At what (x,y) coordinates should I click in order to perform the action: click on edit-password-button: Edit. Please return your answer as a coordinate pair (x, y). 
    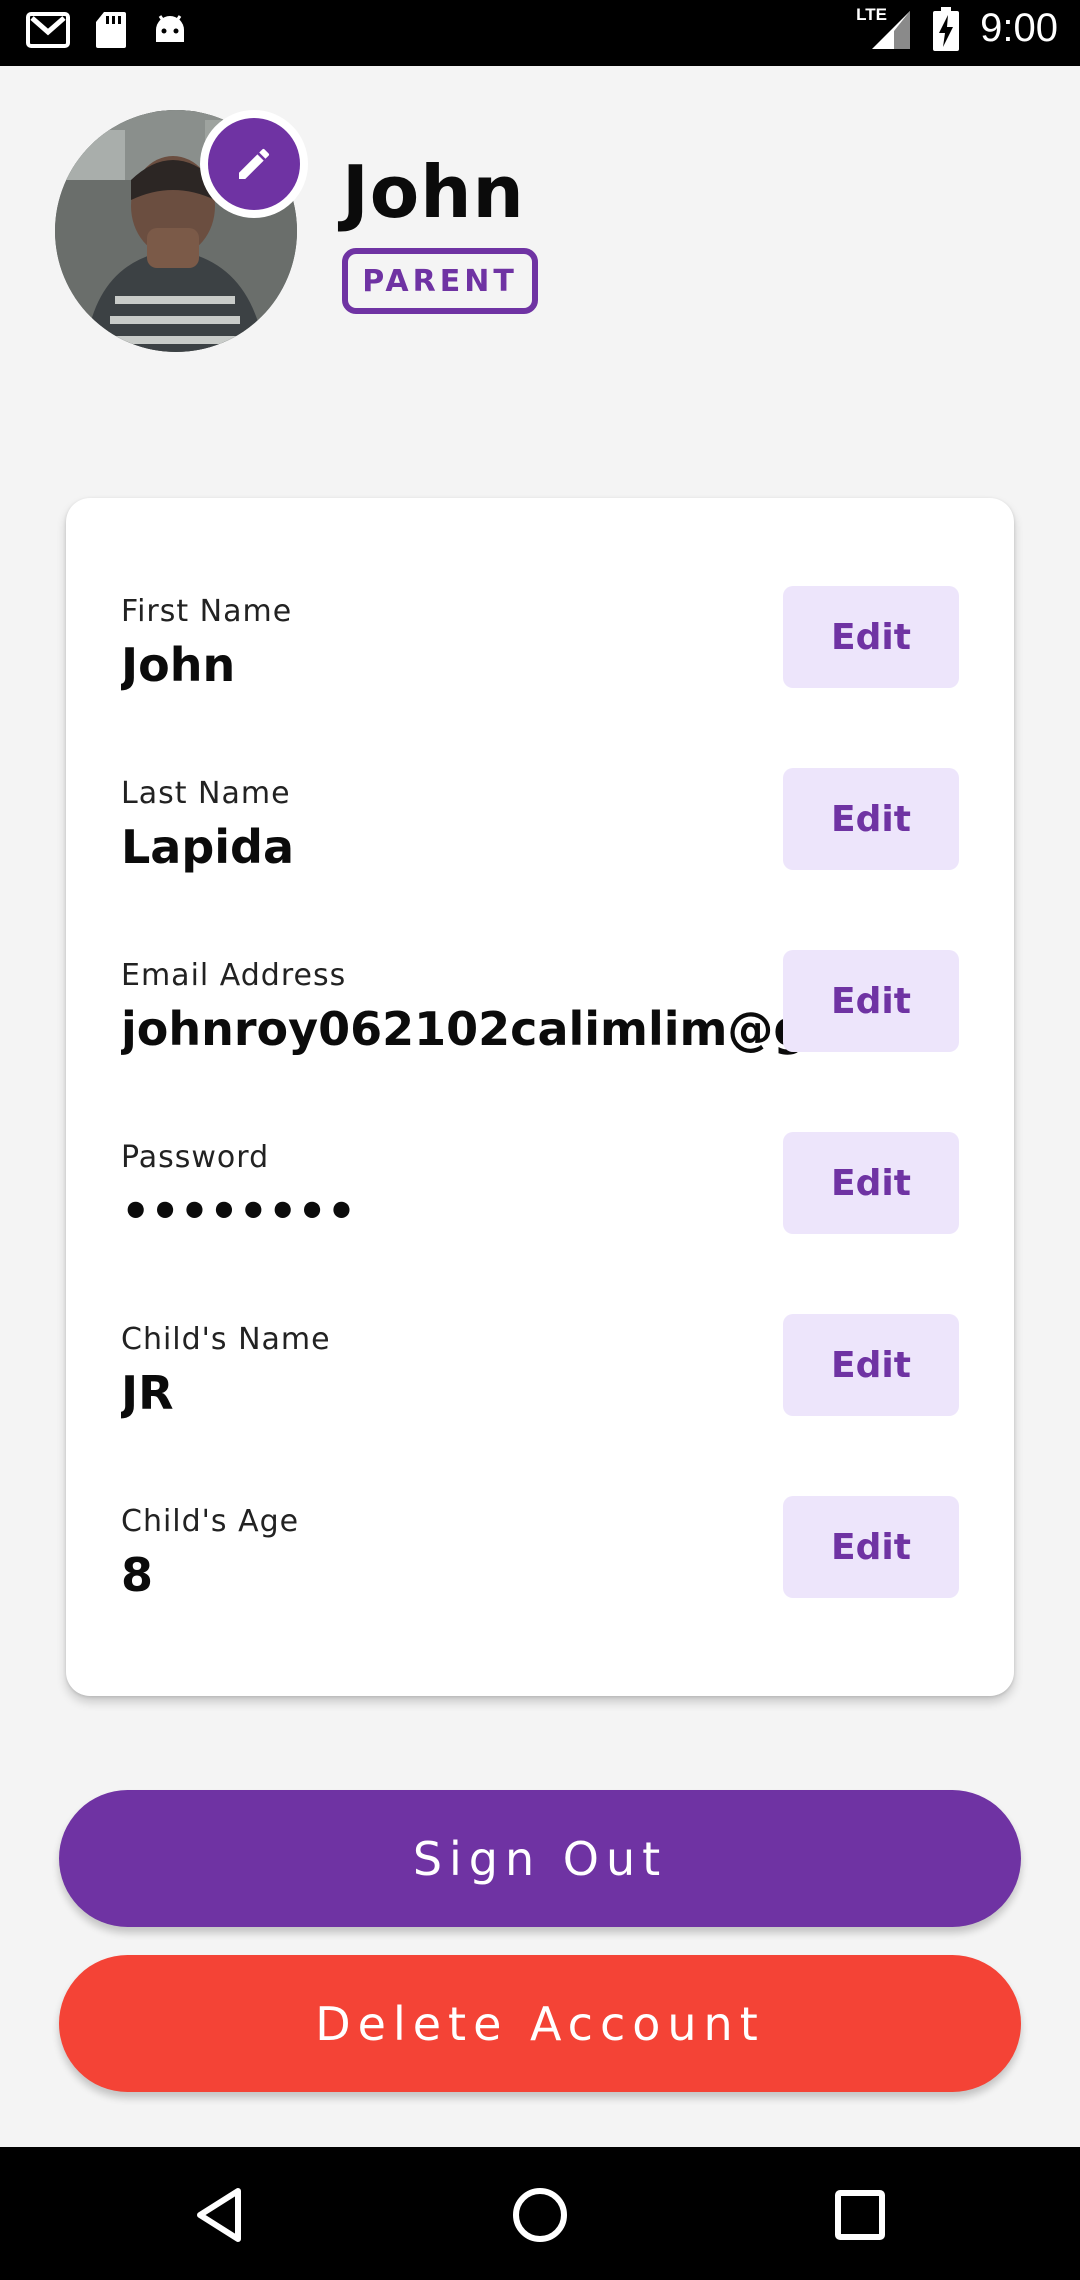
    Looking at the image, I should click on (871, 1183).